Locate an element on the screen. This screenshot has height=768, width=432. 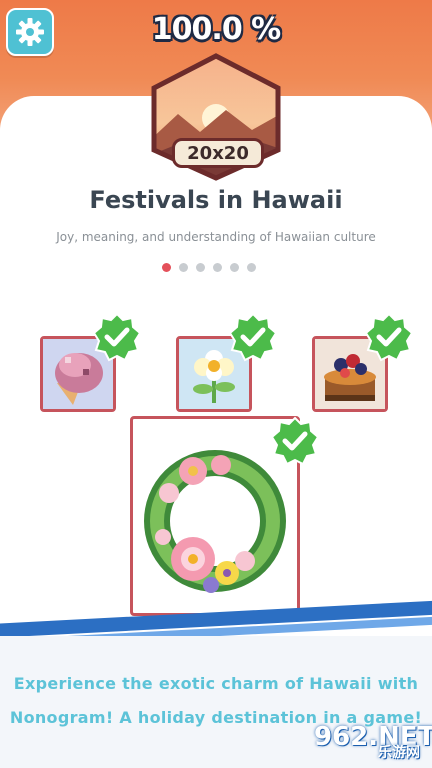
page-indicator is located at coordinates (209, 267).